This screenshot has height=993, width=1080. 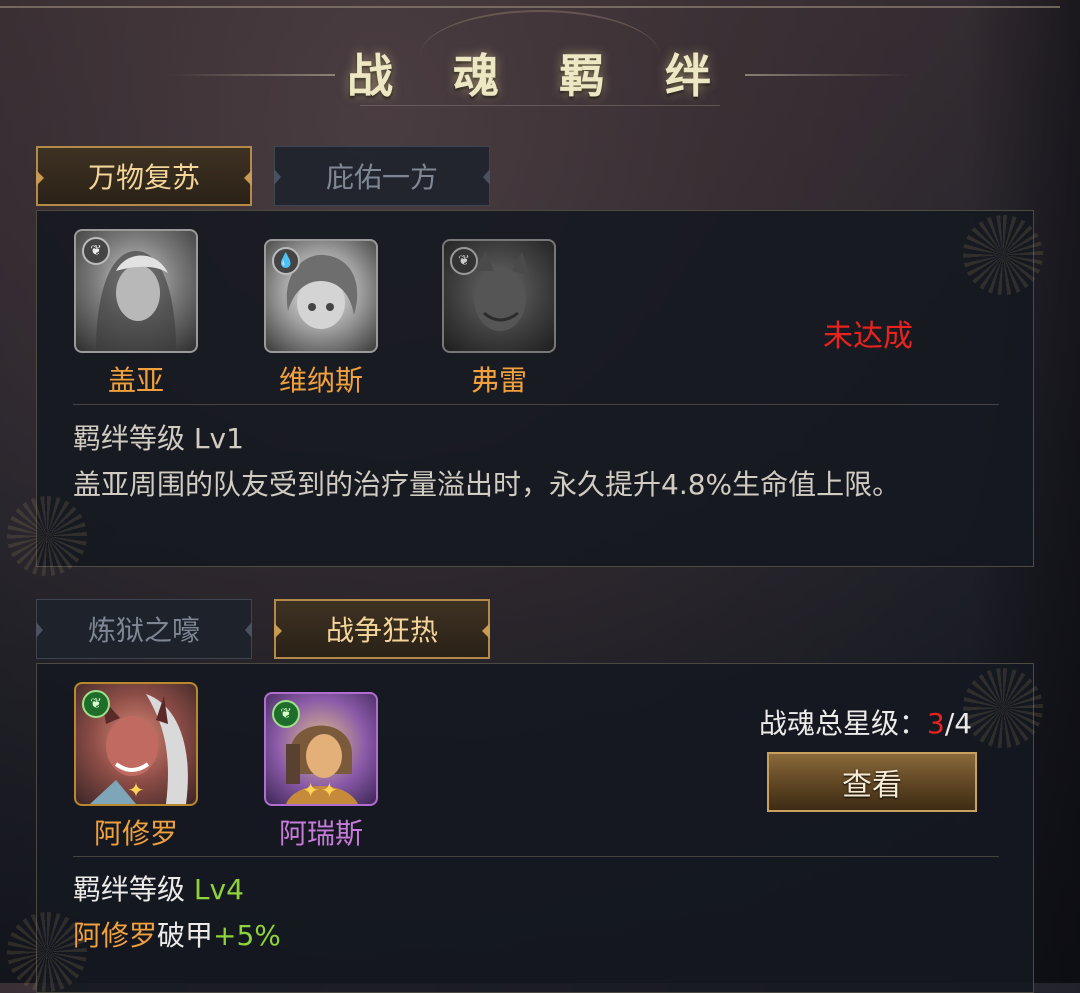 I want to click on hero-card-venus: 💧 维纳斯, so click(x=321, y=319).